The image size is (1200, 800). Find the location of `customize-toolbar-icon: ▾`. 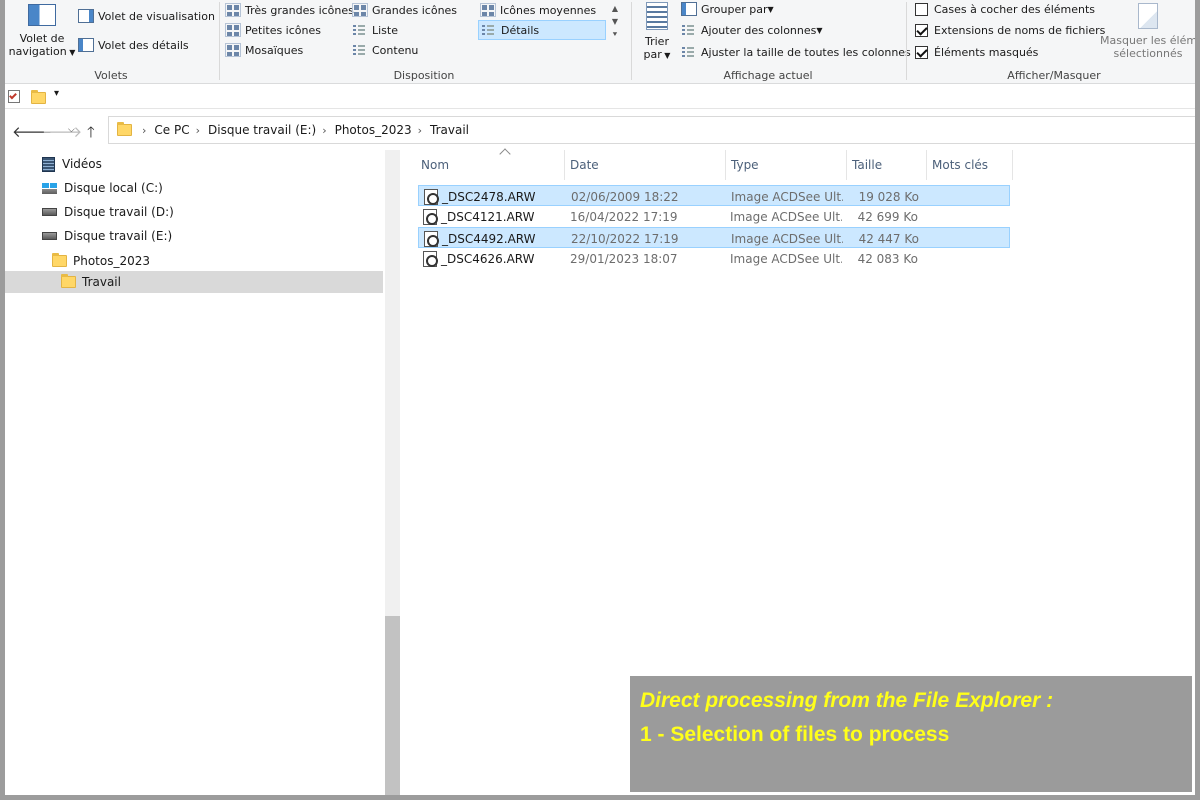

customize-toolbar-icon: ▾ is located at coordinates (56, 93).